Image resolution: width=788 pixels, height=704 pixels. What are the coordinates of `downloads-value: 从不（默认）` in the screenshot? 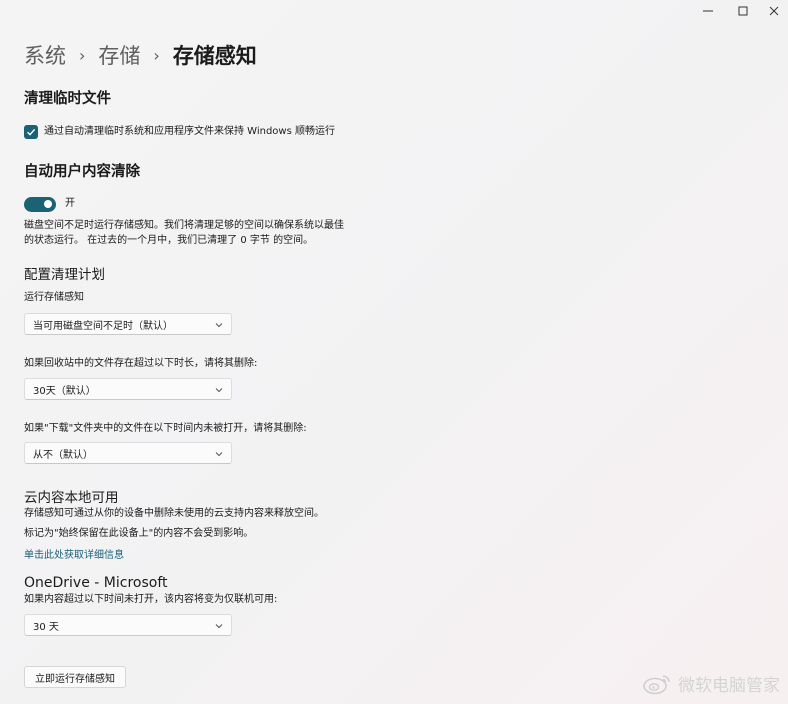 It's located at (63, 455).